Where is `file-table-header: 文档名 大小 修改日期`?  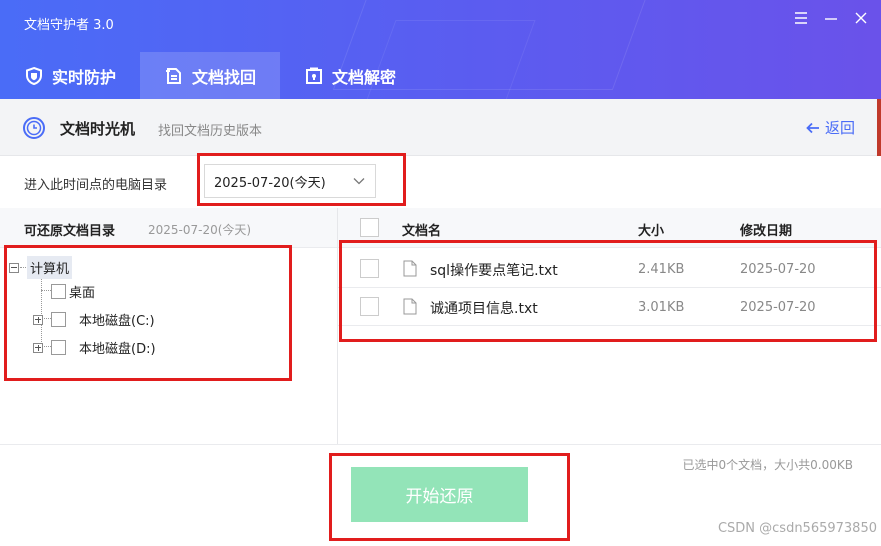
file-table-header: 文档名 大小 修改日期 is located at coordinates (609, 228).